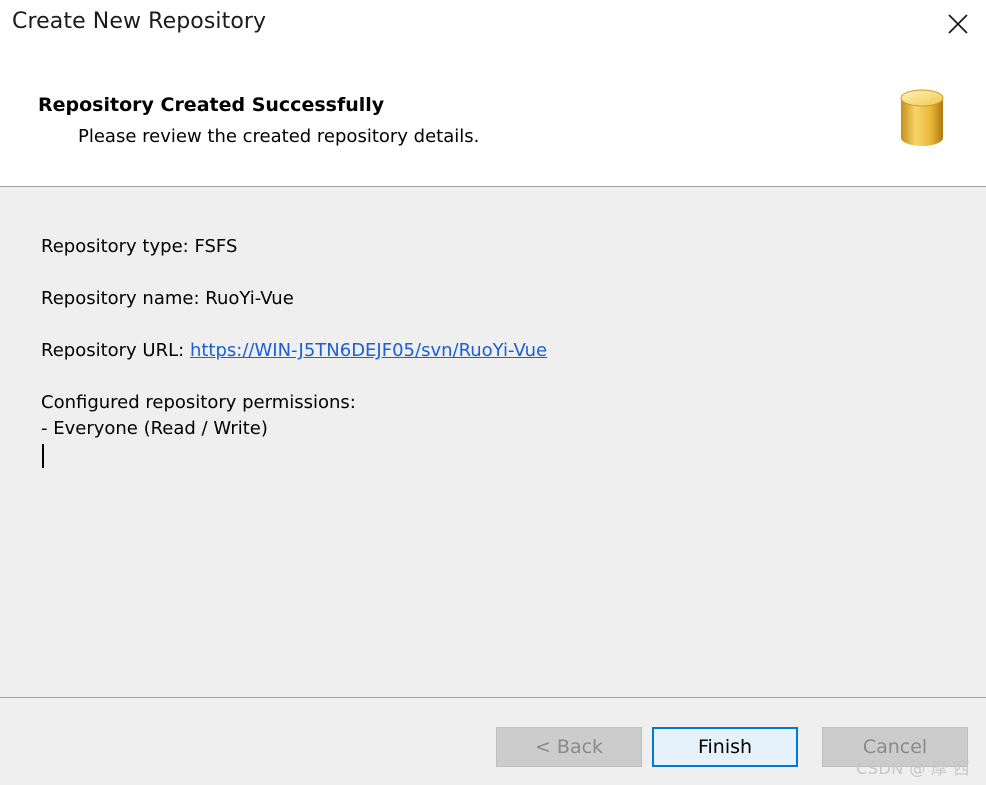 The image size is (986, 785). What do you see at coordinates (211, 105) in the screenshot?
I see `header-title: Repository Created Successfully` at bounding box center [211, 105].